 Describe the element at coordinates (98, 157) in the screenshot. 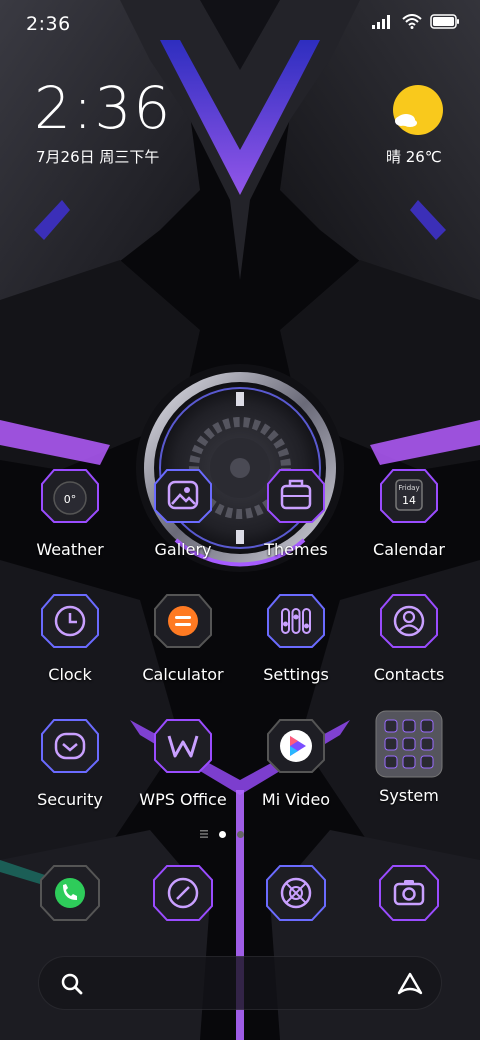

I see `clock-widget-date: 7月26日 周三下午` at that location.